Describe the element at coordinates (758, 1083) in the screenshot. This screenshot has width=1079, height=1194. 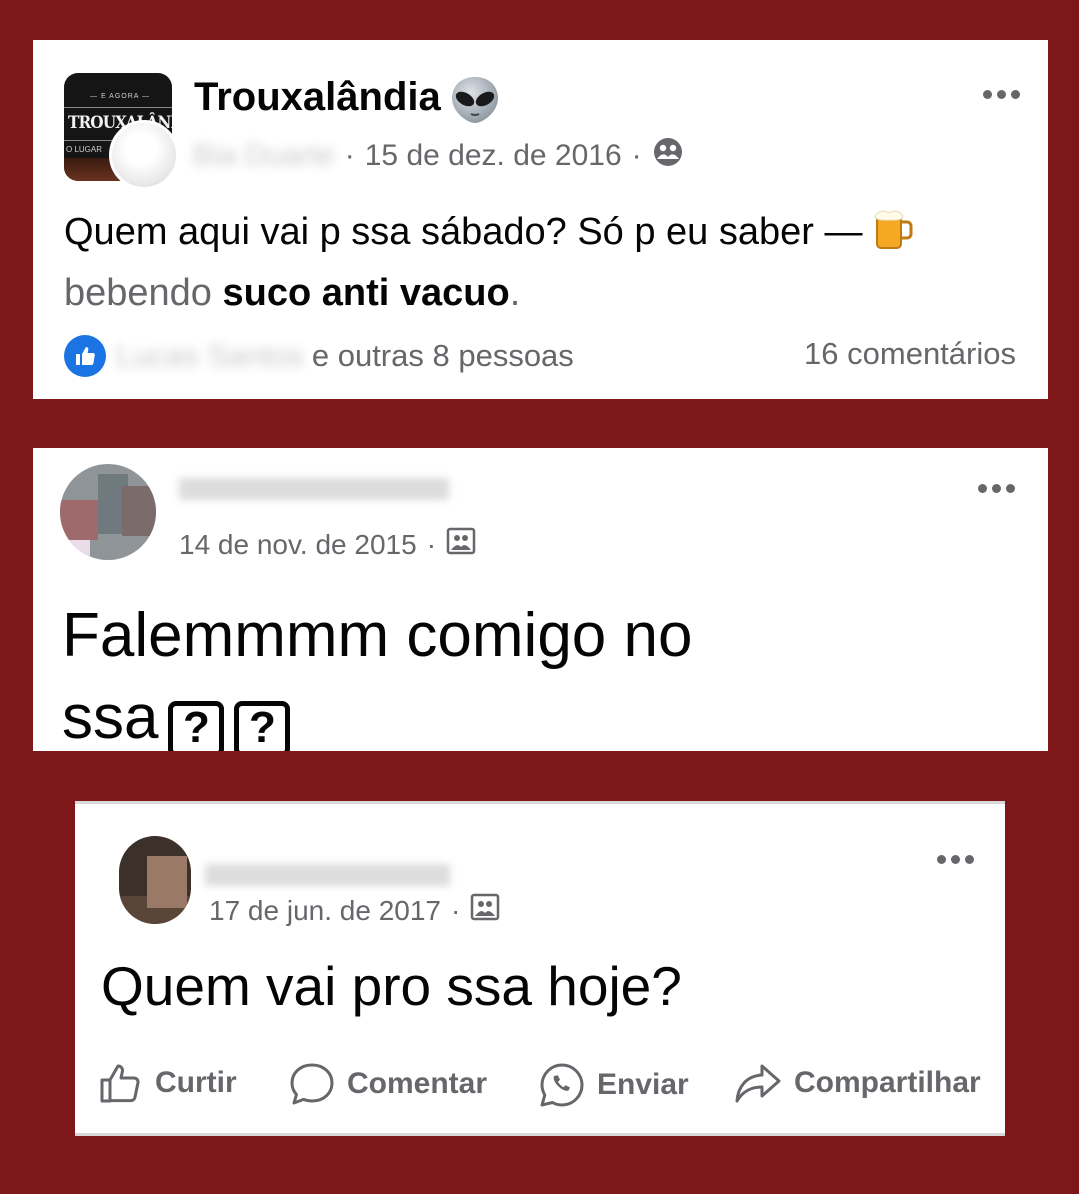
I see `share-icon` at that location.